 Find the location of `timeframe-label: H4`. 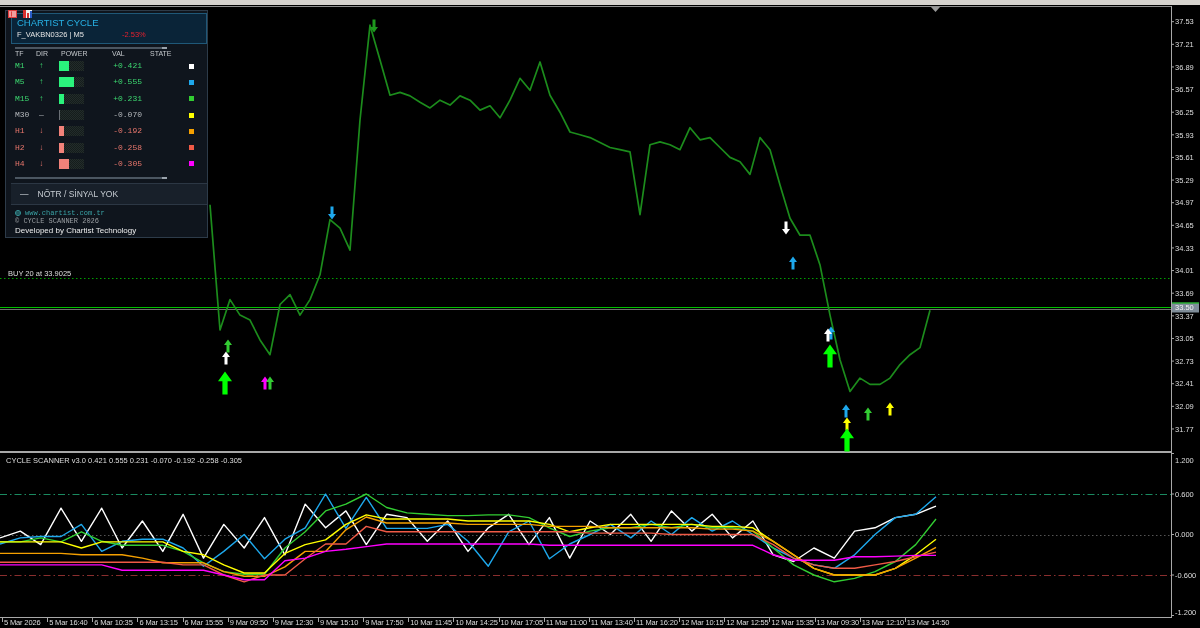

timeframe-label: H4 is located at coordinates (20, 163).